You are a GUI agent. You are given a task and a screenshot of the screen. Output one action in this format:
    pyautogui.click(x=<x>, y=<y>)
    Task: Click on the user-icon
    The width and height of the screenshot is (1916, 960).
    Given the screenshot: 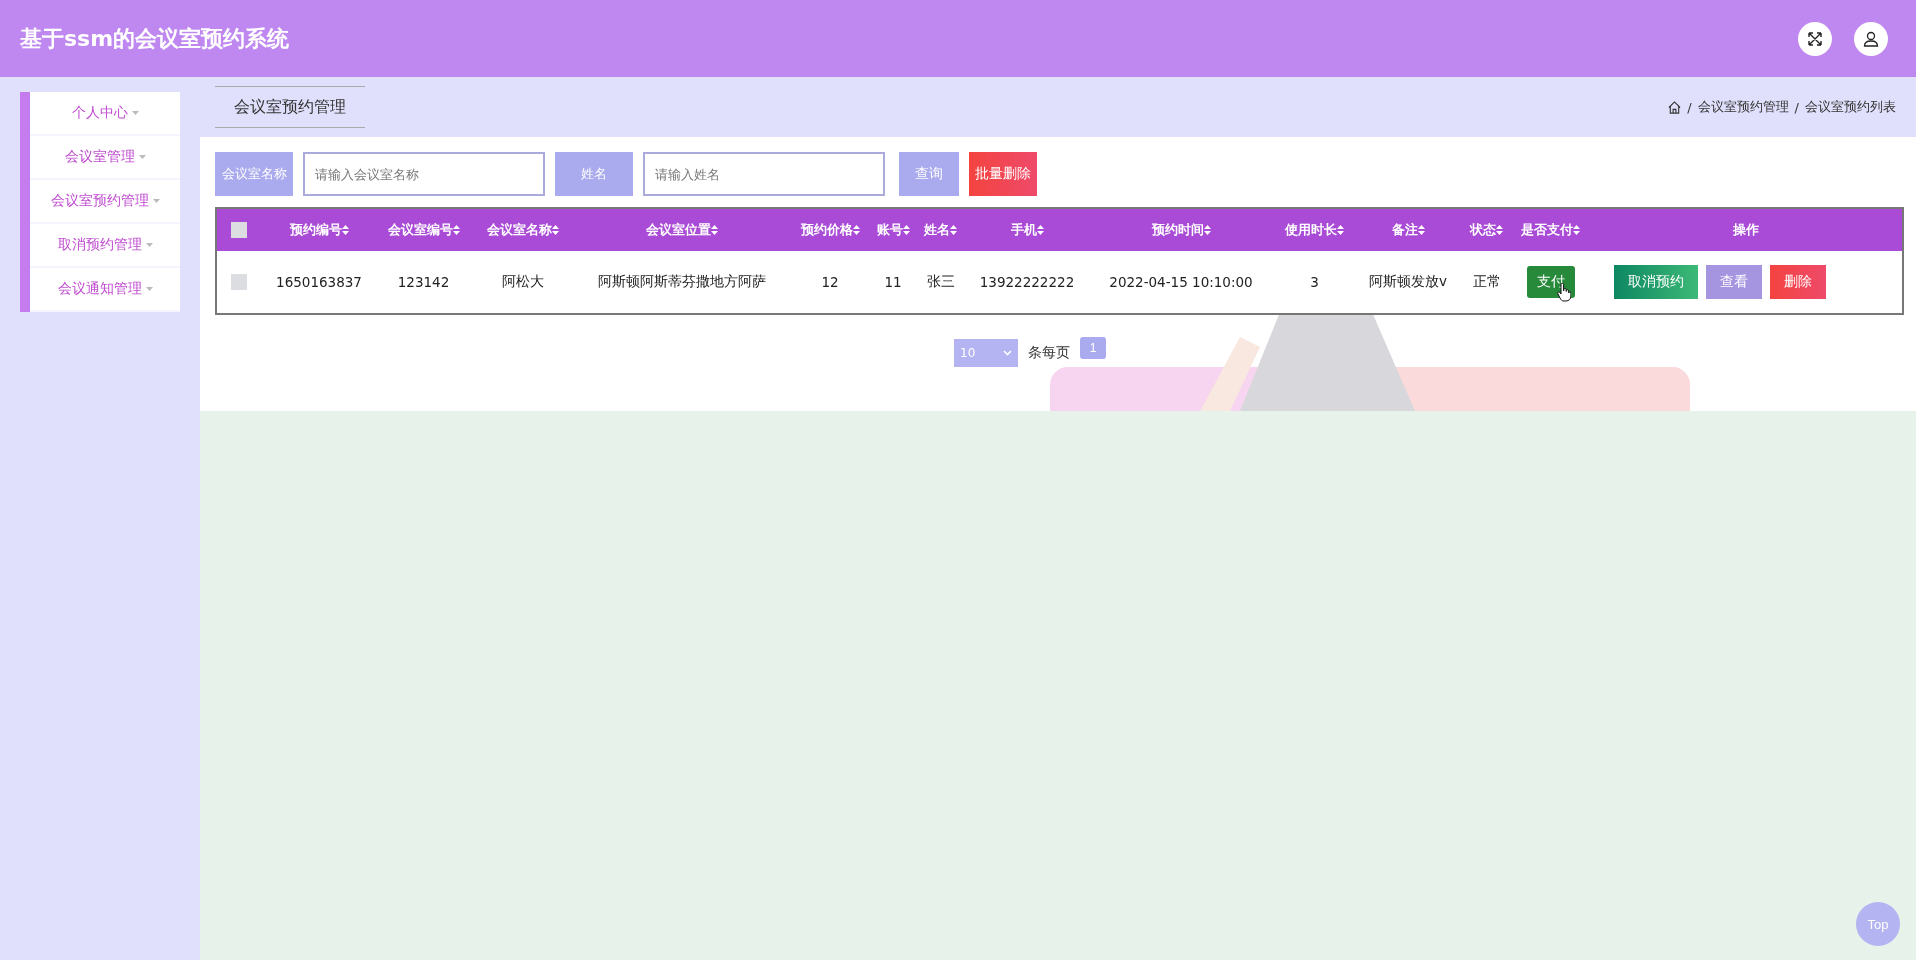 What is the action you would take?
    pyautogui.click(x=1871, y=38)
    